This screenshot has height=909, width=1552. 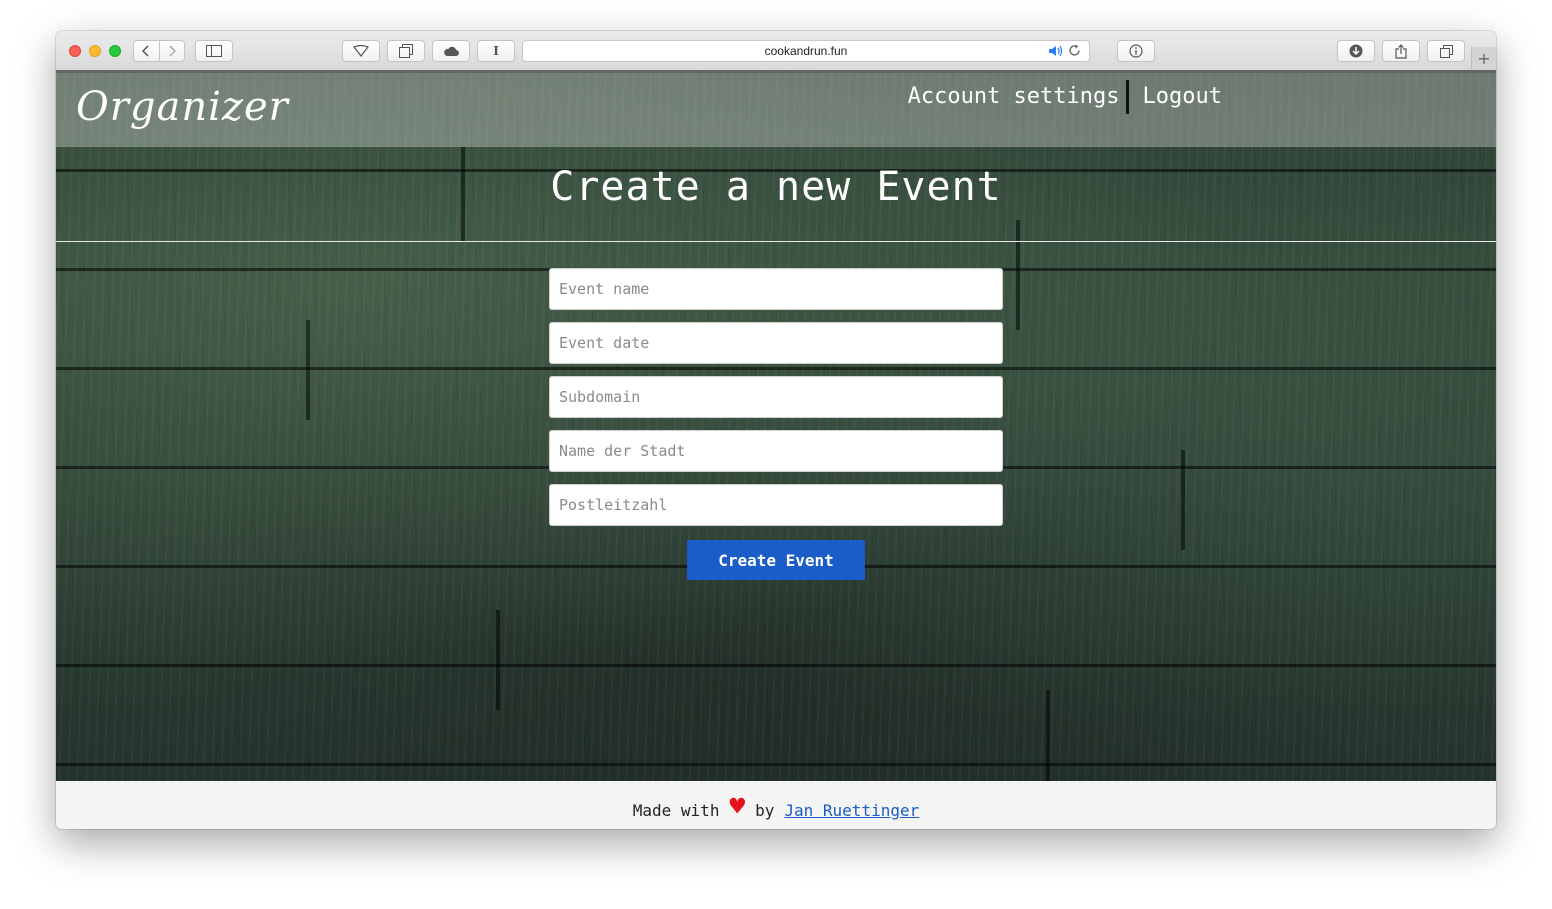 I want to click on site-footer: Made with ♥ by Jan Ruettinger, so click(x=776, y=805).